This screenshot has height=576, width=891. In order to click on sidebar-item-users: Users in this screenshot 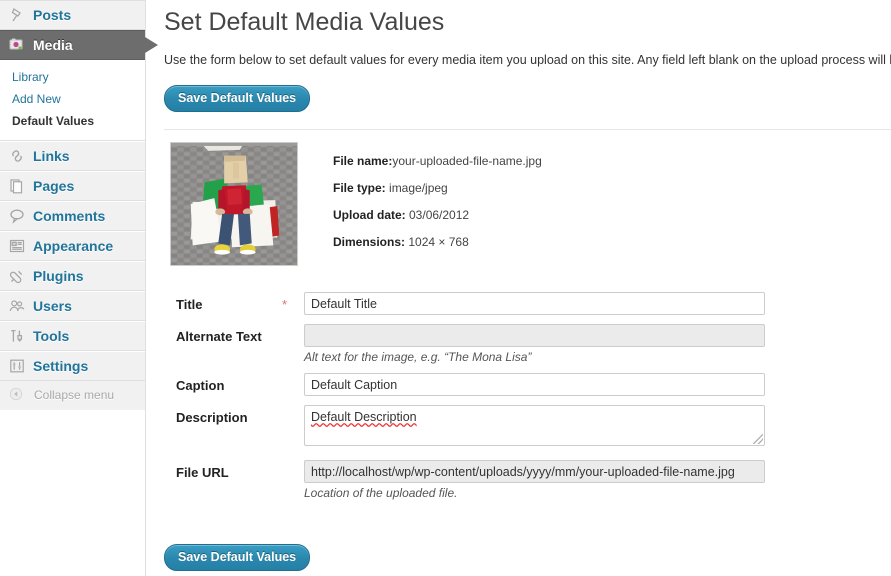, I will do `click(72, 306)`.